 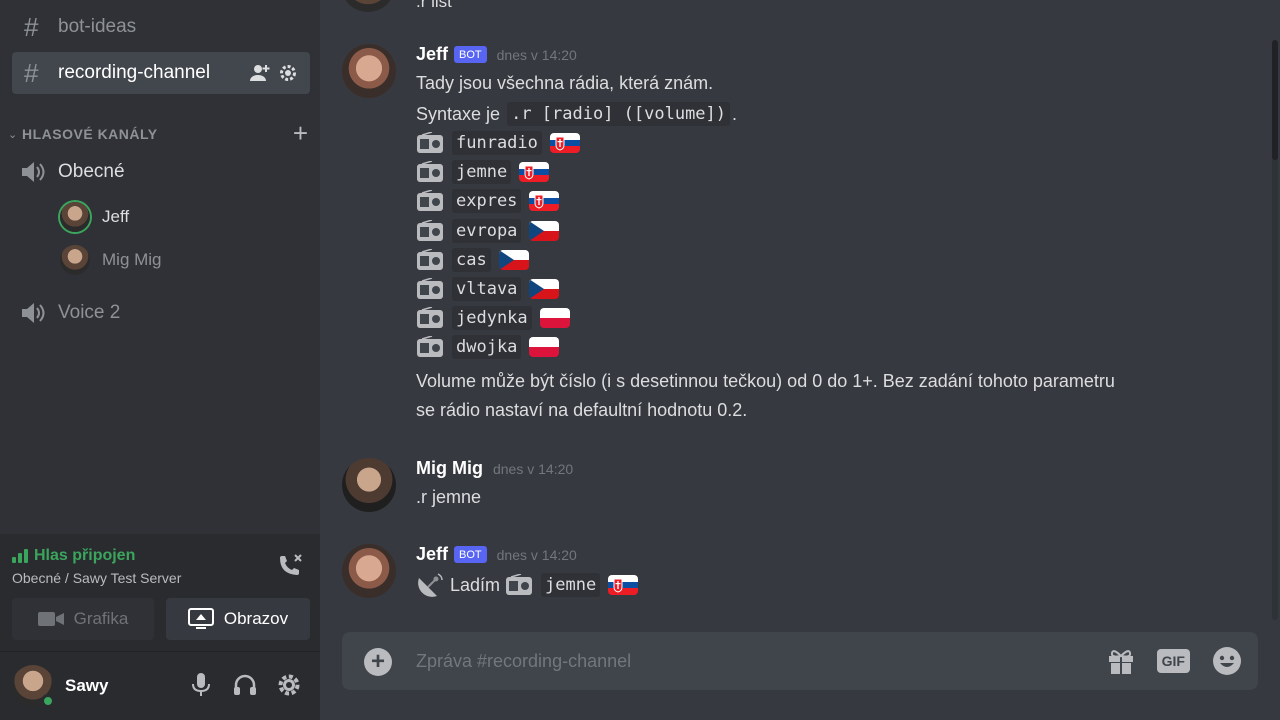 I want to click on radio-name: evropa, so click(x=487, y=230).